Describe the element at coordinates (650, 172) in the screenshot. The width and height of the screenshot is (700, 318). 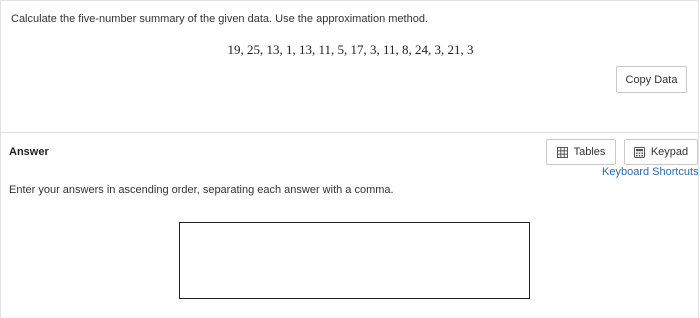
I see `keyboard-shortcuts-link: Keyboard Shortcuts` at that location.